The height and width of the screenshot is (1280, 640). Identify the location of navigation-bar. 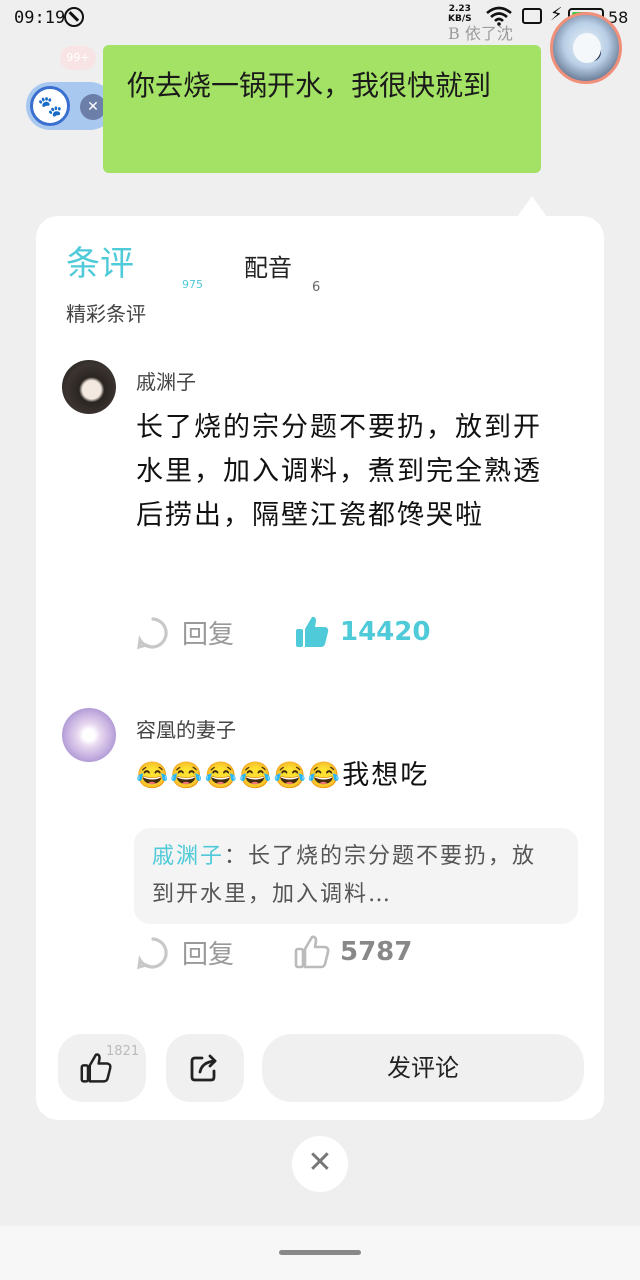
(320, 1253).